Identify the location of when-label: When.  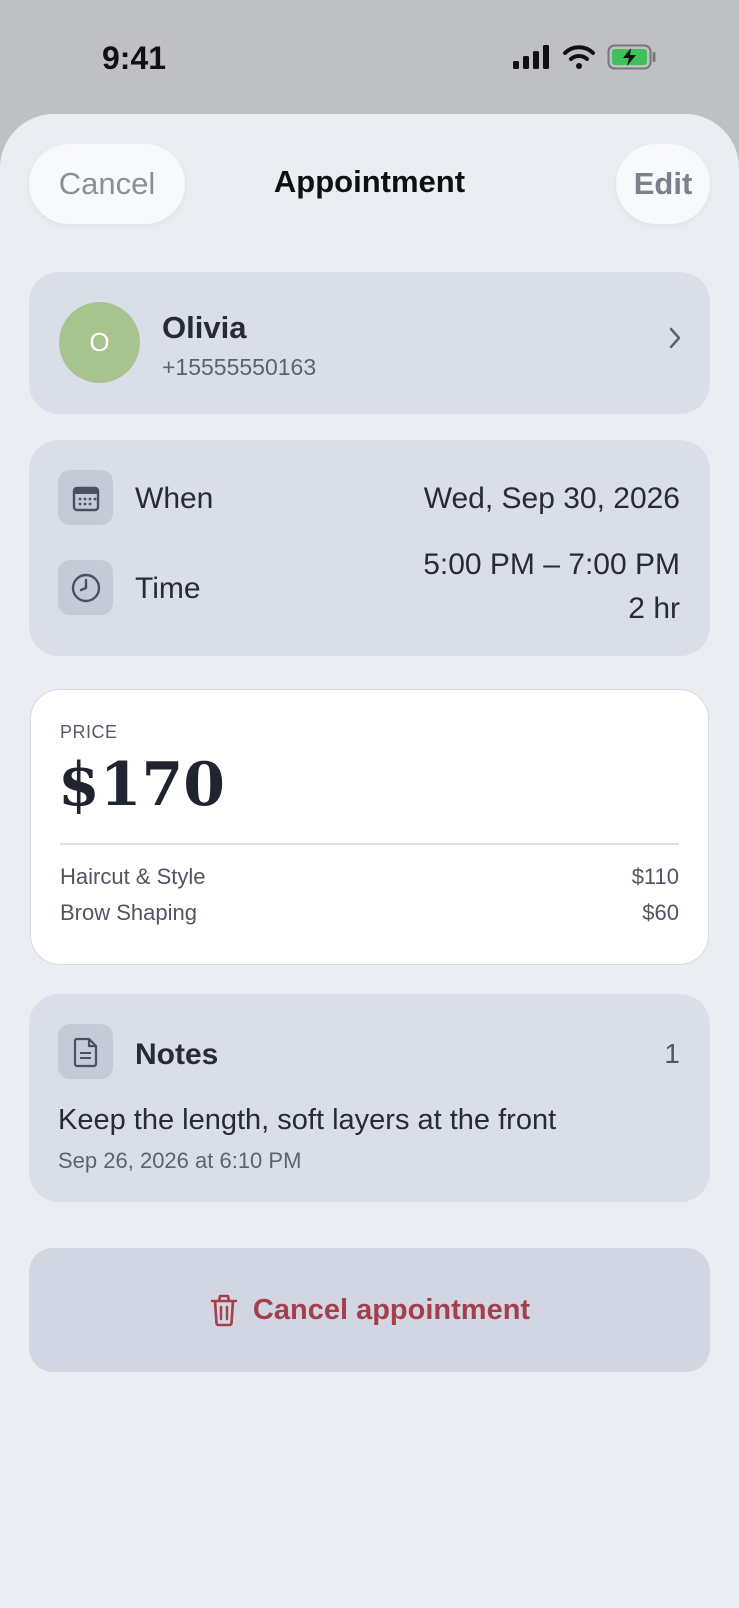
(174, 498).